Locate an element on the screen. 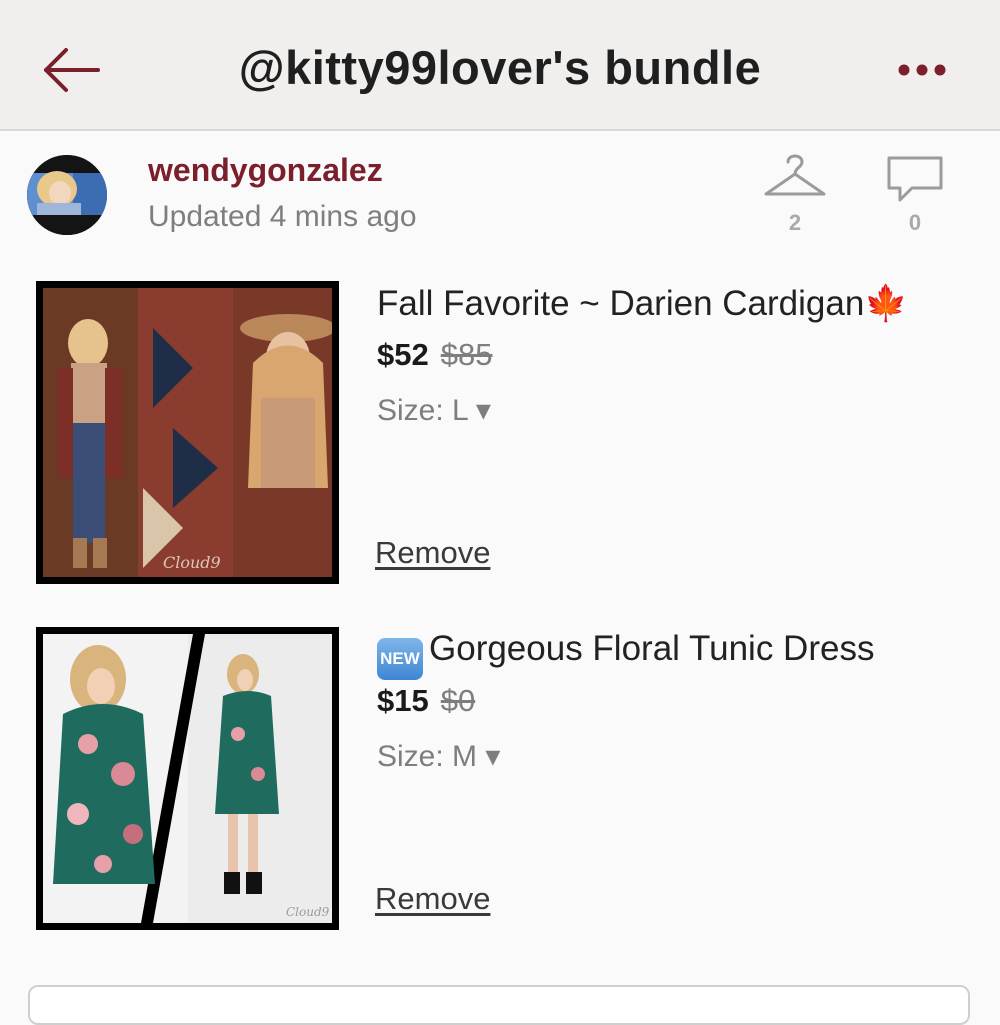  price-row: $15 $0 is located at coordinates (426, 701).